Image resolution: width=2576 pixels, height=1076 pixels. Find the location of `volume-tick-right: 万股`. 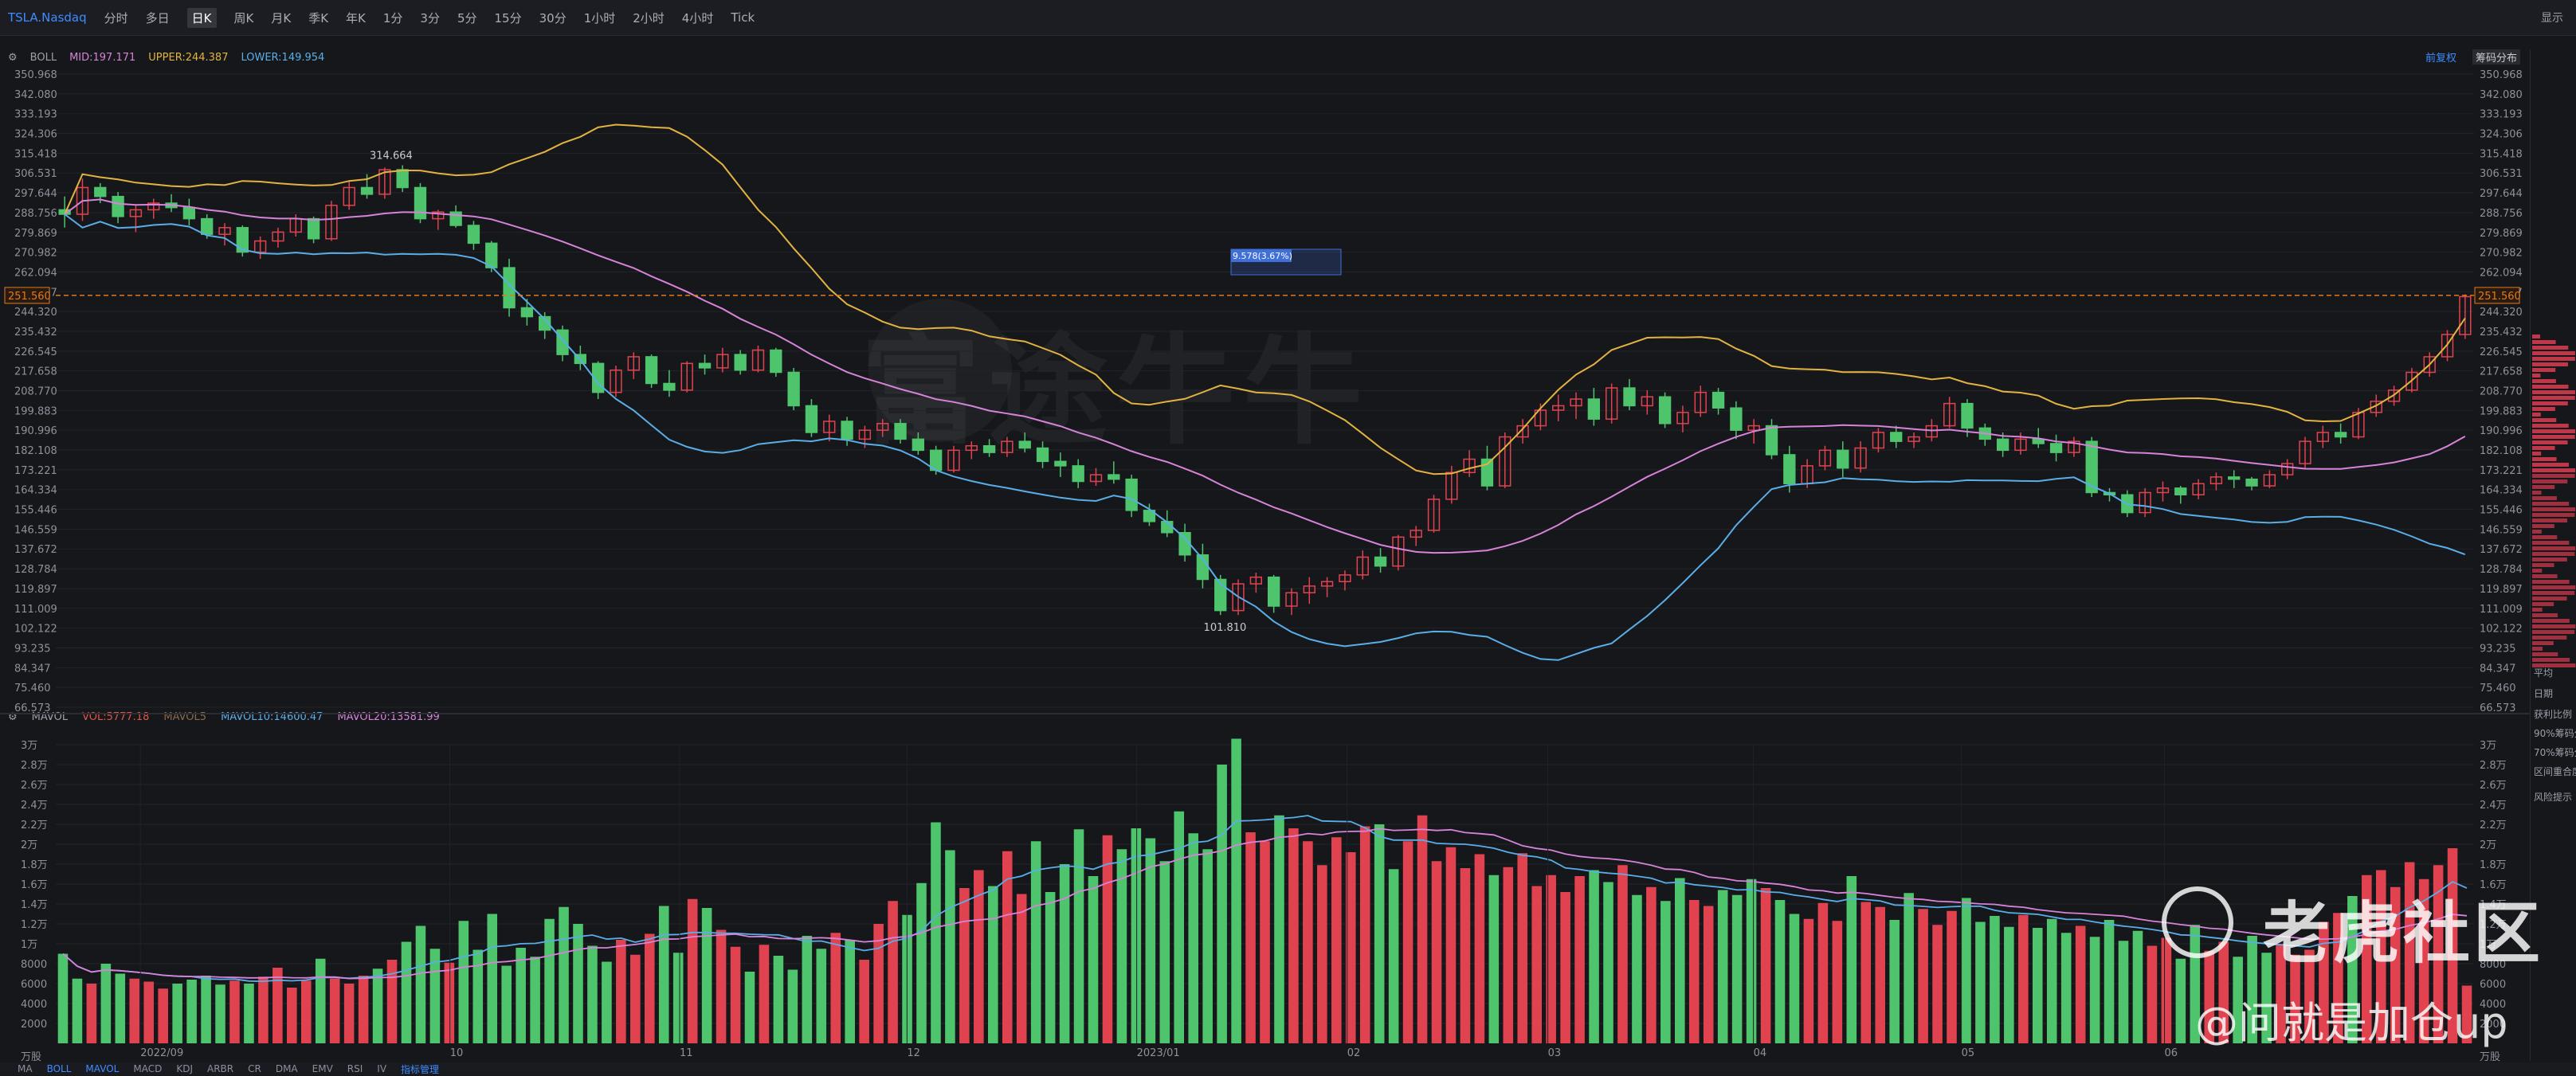

volume-tick-right: 万股 is located at coordinates (2490, 1057).